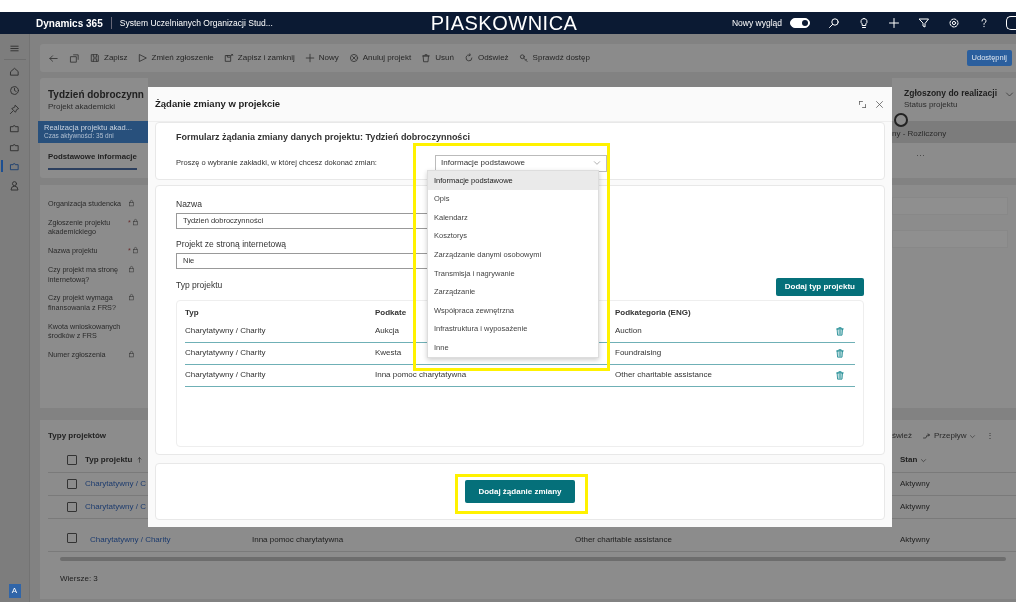 The width and height of the screenshot is (1016, 608). Describe the element at coordinates (14, 591) in the screenshot. I see `user-avatar: A` at that location.